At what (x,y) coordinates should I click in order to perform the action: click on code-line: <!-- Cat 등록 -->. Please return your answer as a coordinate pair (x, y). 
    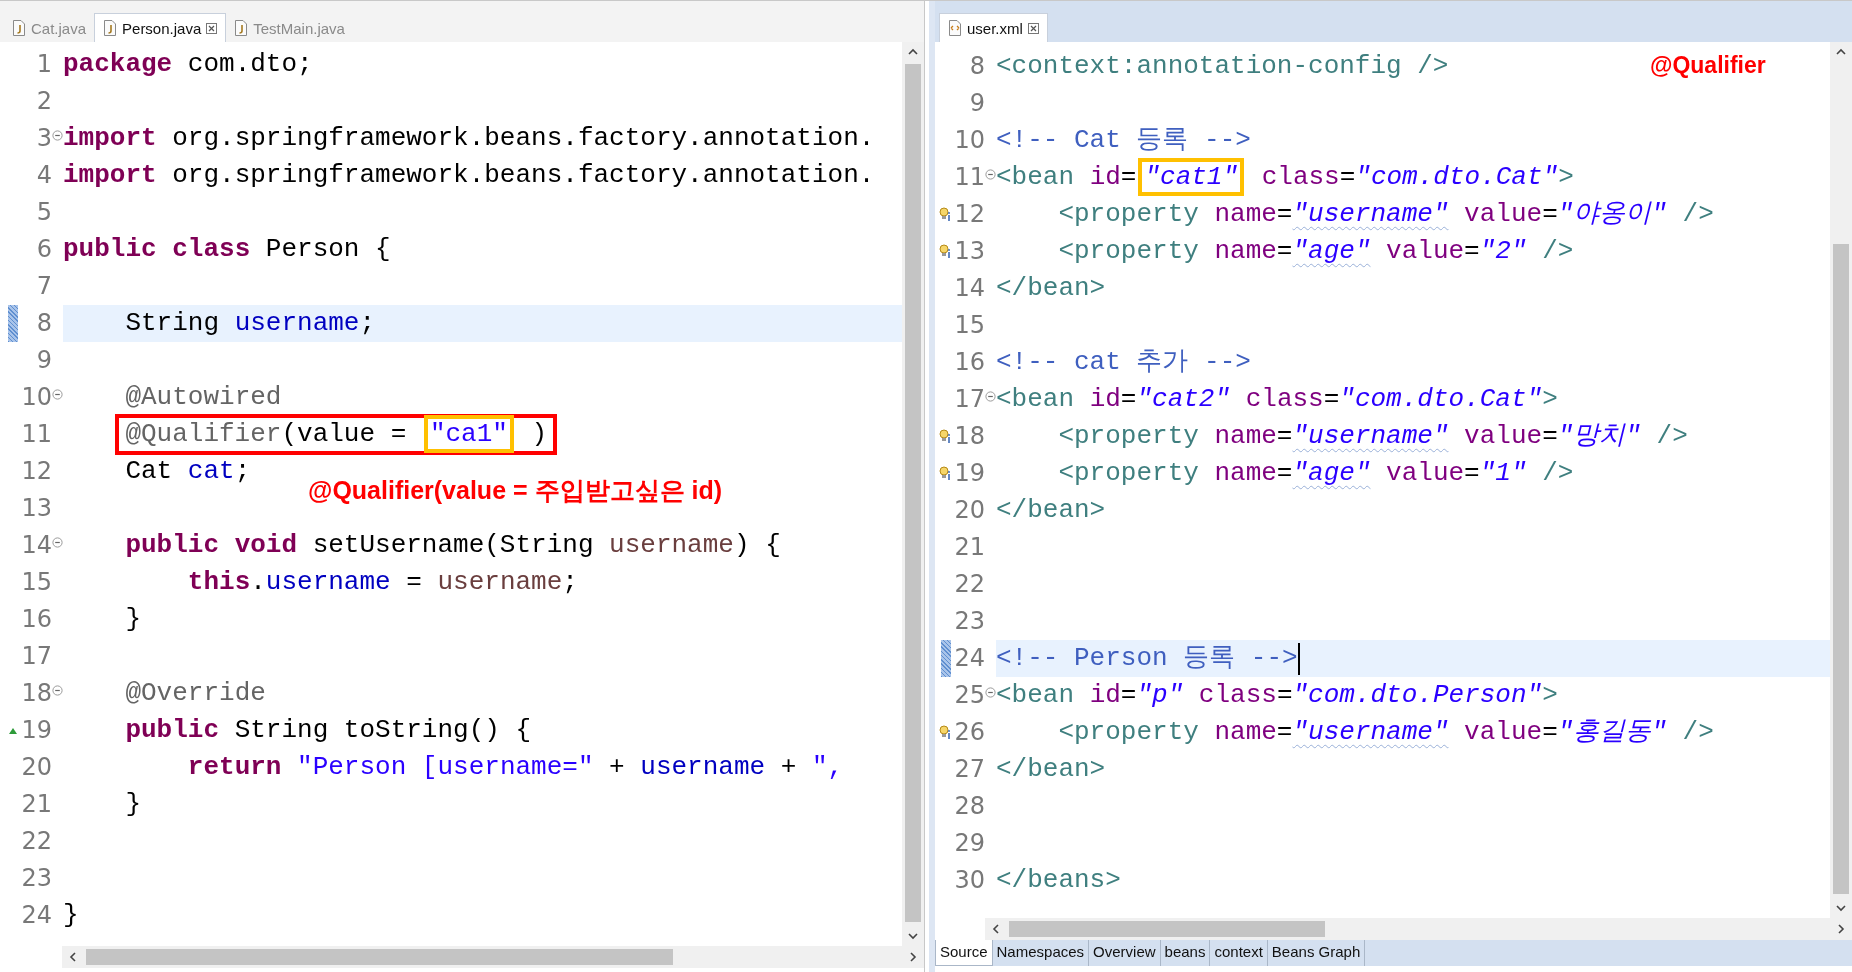
    Looking at the image, I should click on (1123, 140).